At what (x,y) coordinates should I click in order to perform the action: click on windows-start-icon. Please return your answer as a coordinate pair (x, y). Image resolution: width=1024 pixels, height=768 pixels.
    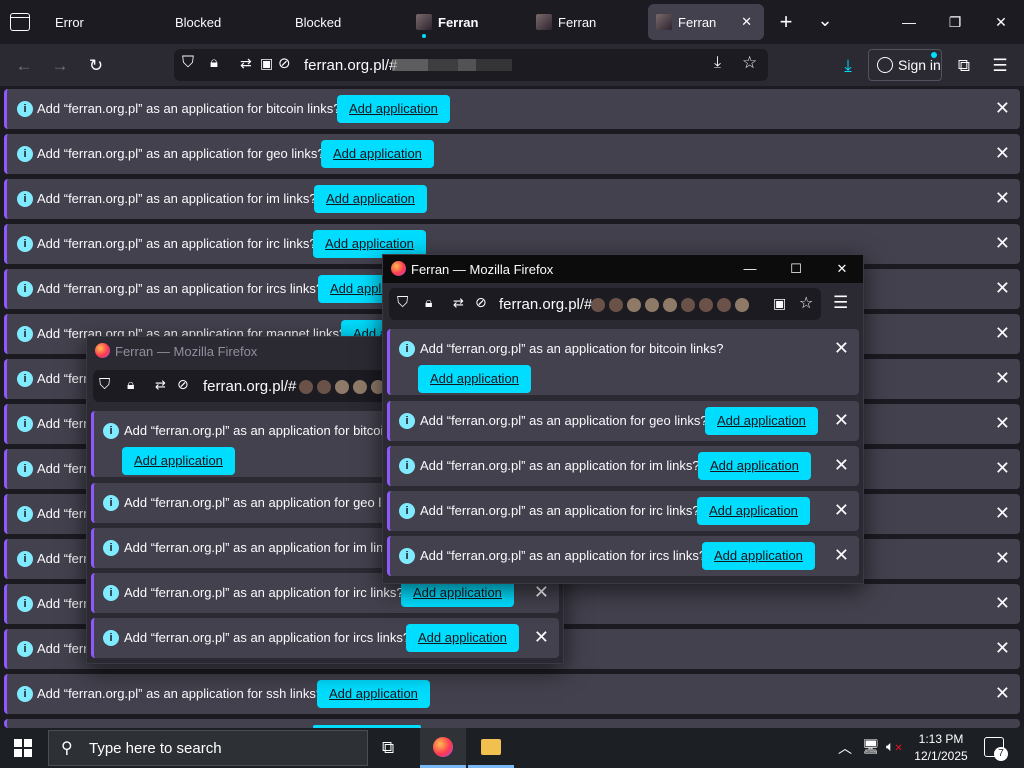
    Looking at the image, I should click on (23, 748).